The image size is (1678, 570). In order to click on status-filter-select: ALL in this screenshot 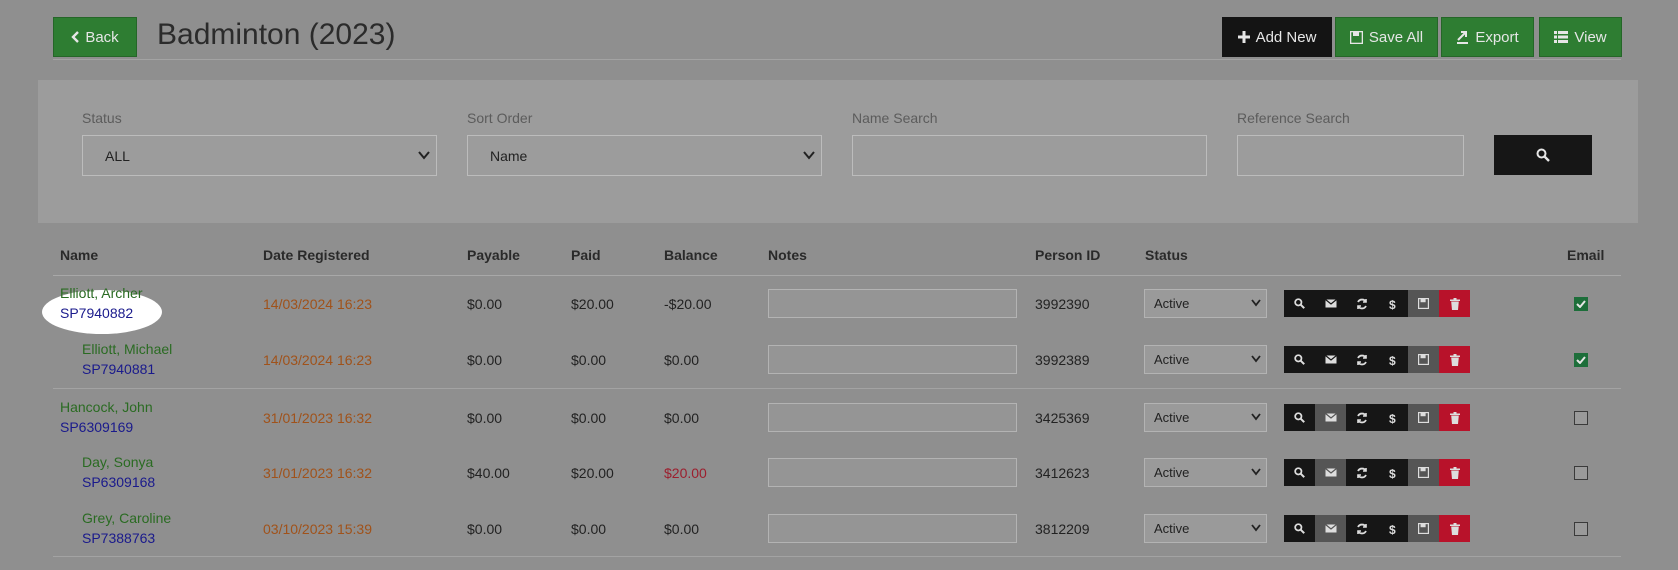, I will do `click(259, 155)`.